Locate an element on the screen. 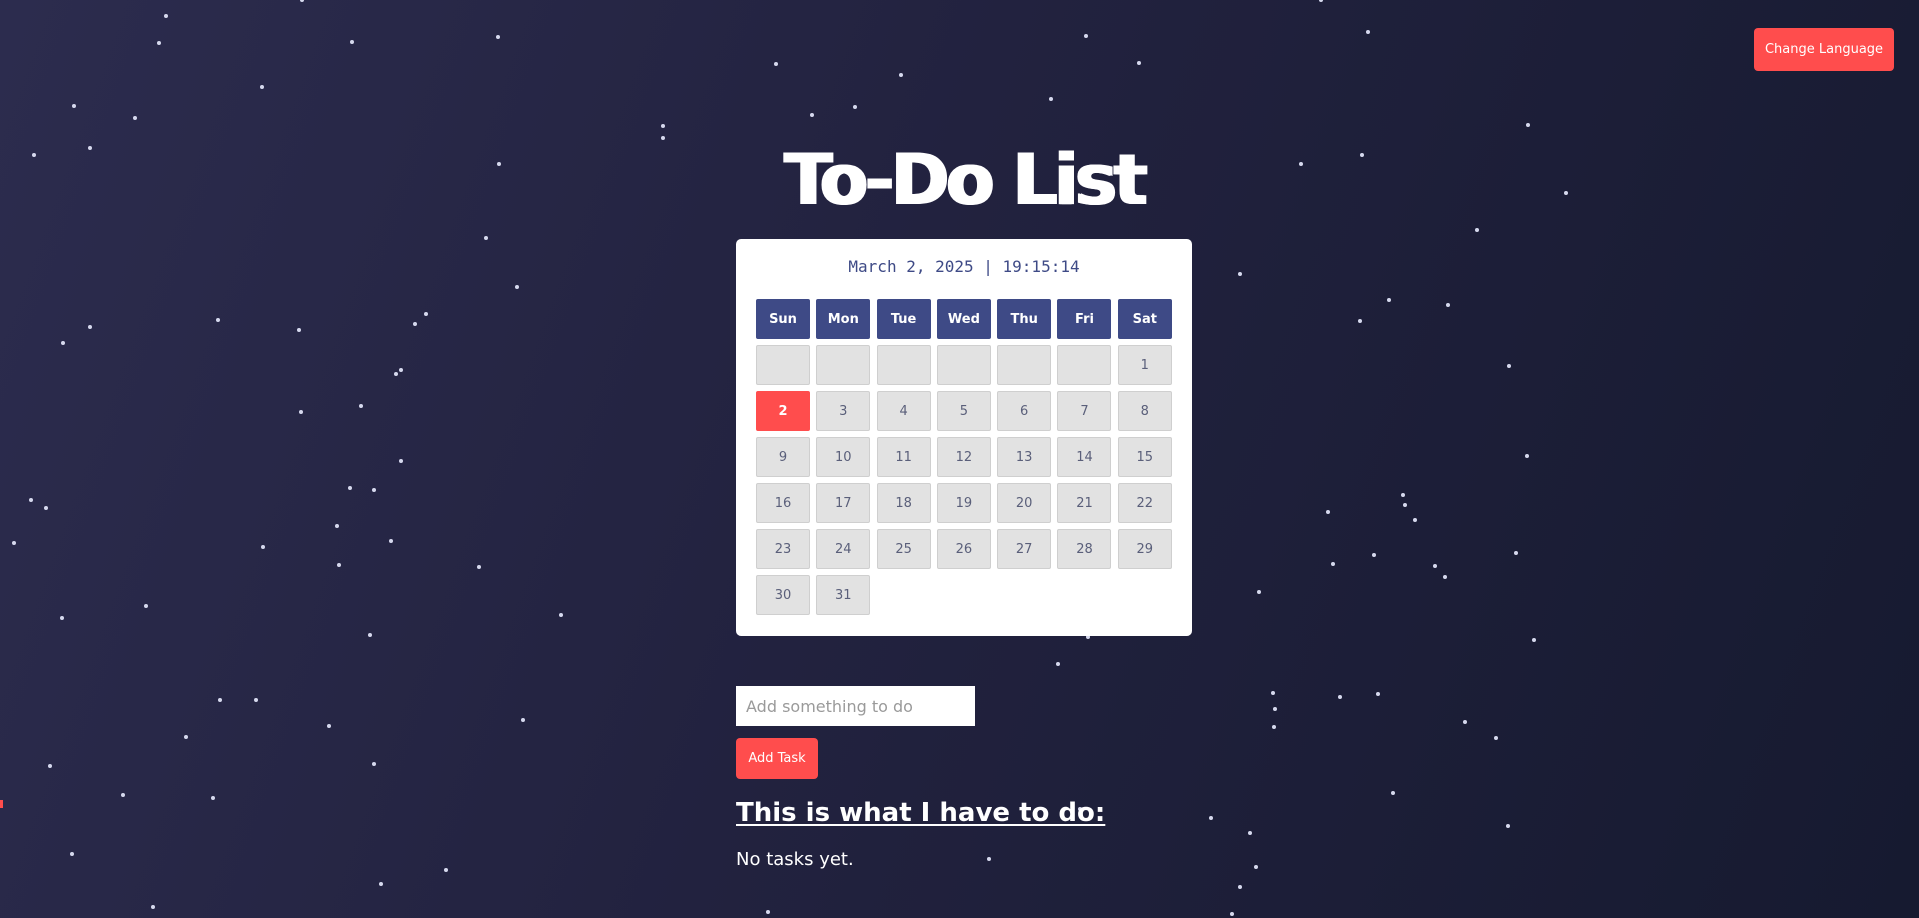  calendar-day: 1 is located at coordinates (1144, 365).